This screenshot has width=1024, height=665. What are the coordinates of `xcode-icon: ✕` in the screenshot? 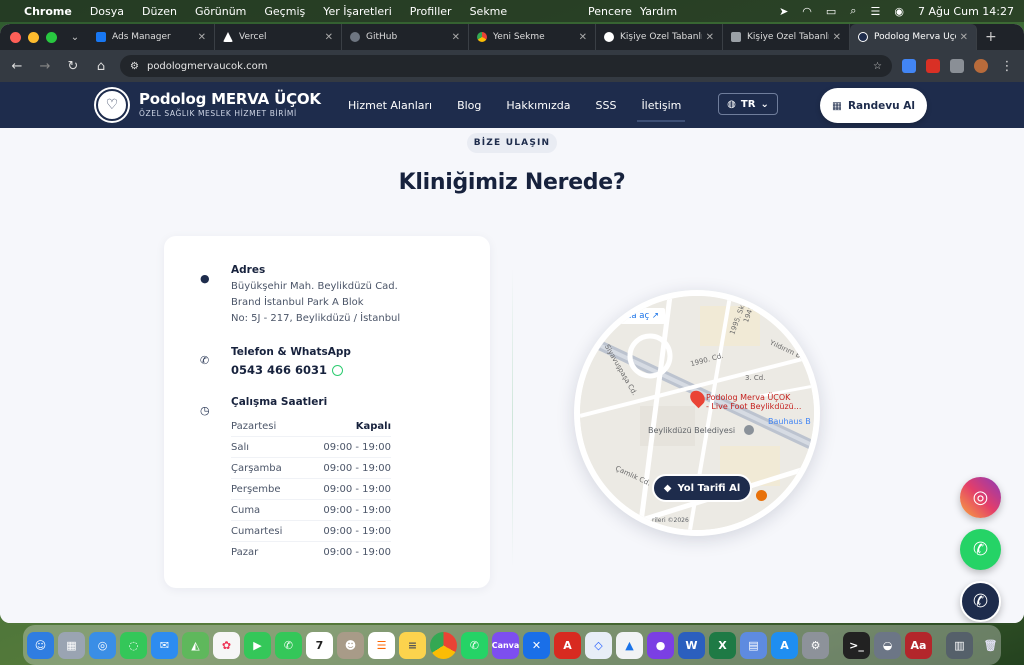 It's located at (536, 645).